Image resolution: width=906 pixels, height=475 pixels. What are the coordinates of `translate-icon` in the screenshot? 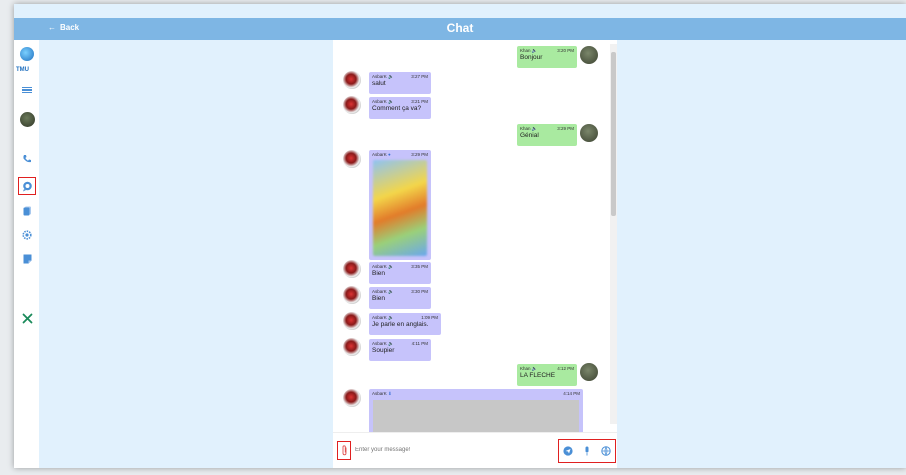 It's located at (605, 451).